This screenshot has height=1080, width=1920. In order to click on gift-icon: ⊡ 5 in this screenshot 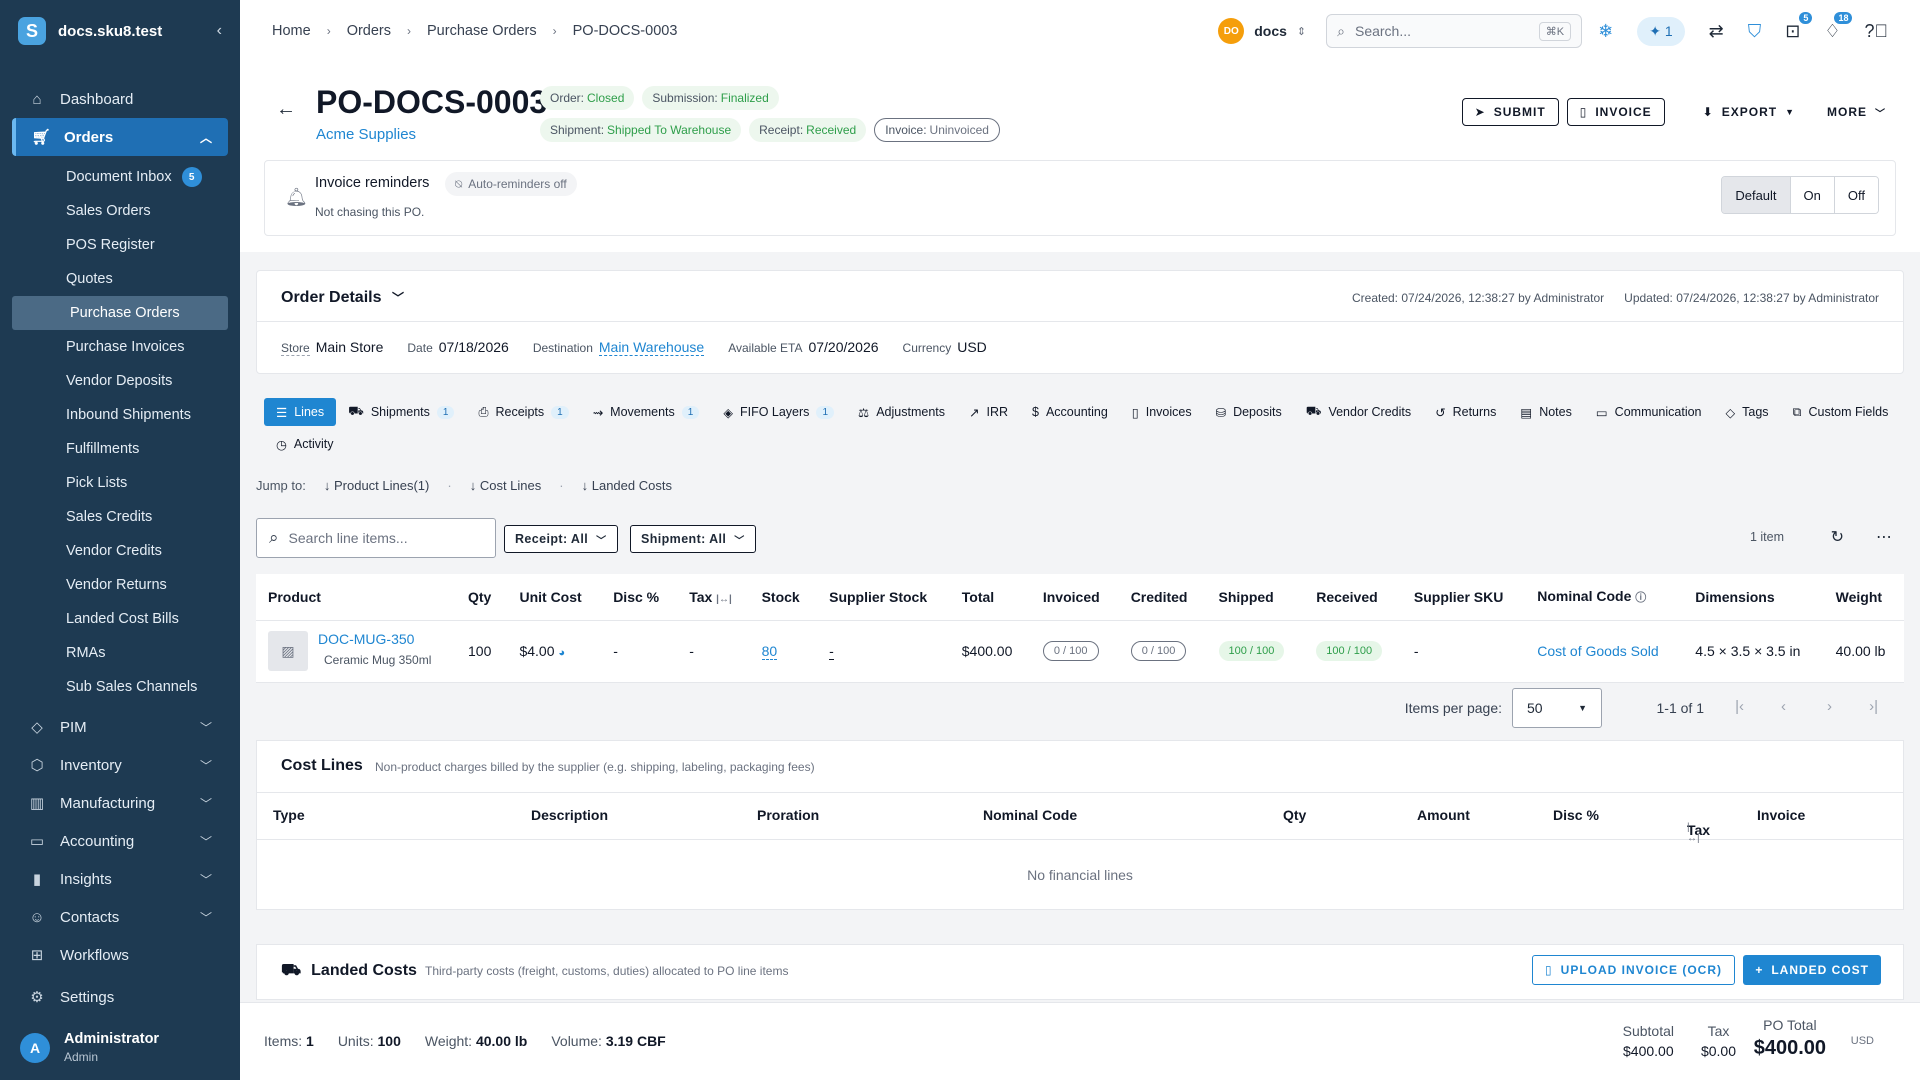, I will do `click(1799, 26)`.